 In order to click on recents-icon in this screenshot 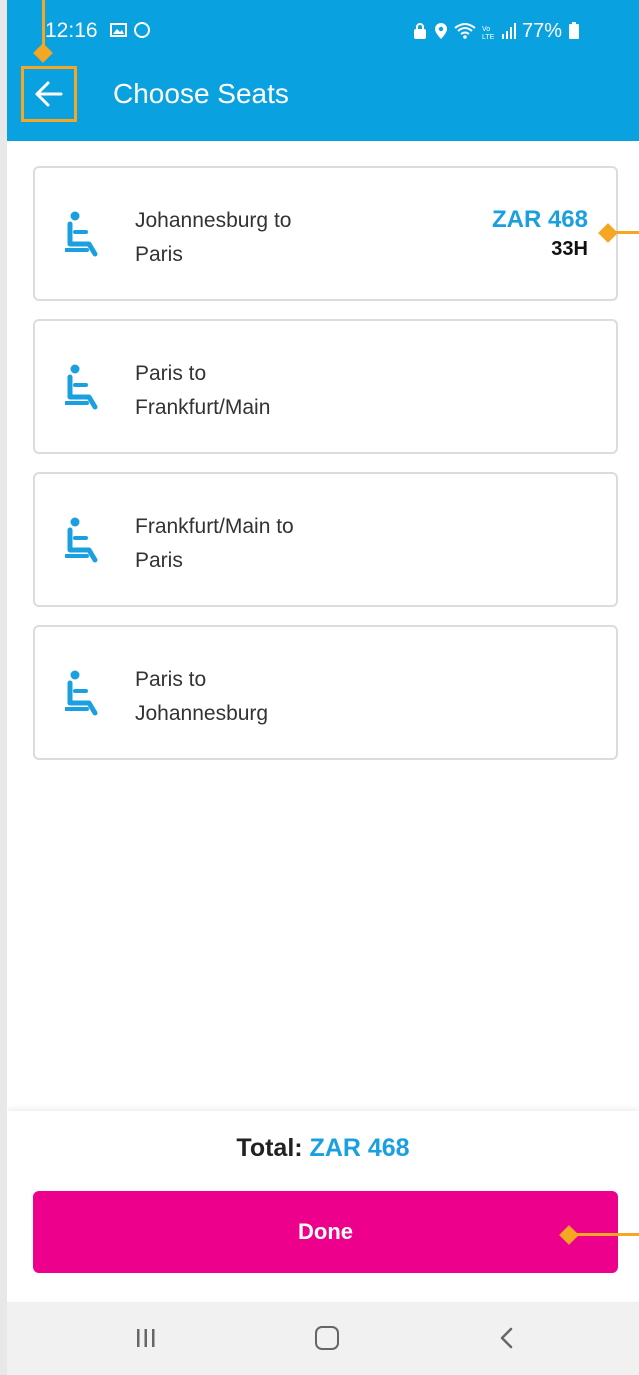, I will do `click(146, 1338)`.